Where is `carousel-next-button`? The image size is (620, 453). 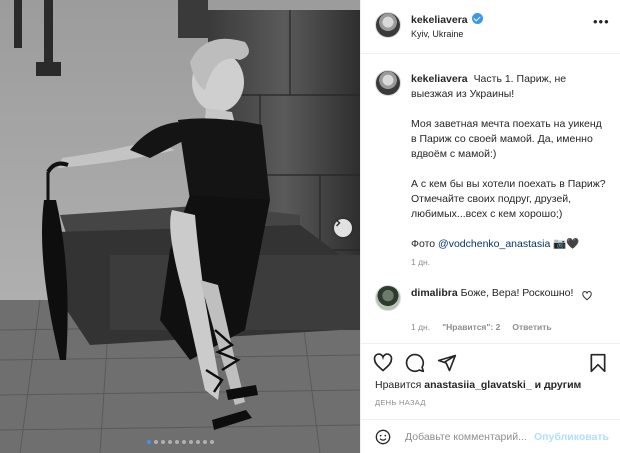
carousel-next-button is located at coordinates (343, 228).